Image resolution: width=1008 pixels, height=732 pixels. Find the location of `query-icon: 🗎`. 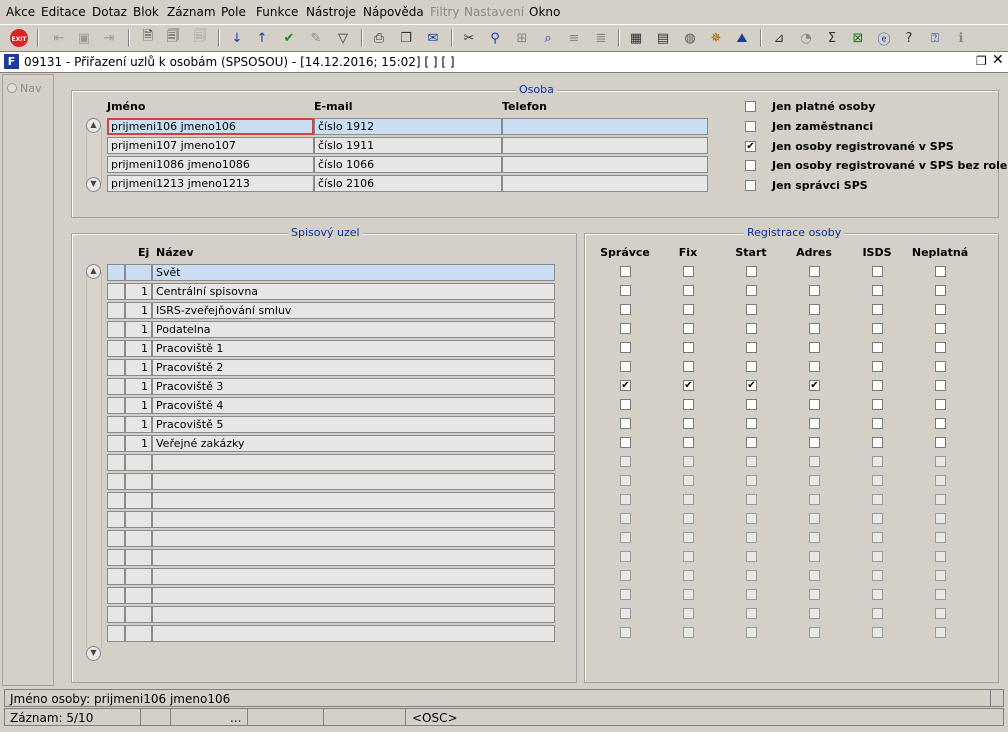

query-icon: 🗎 is located at coordinates (148, 38).